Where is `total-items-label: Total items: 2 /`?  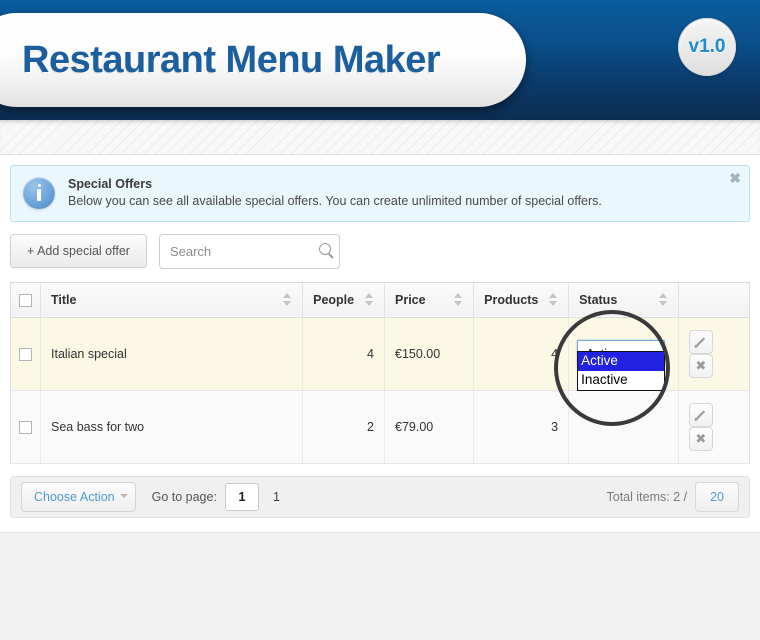
total-items-label: Total items: 2 / is located at coordinates (647, 496).